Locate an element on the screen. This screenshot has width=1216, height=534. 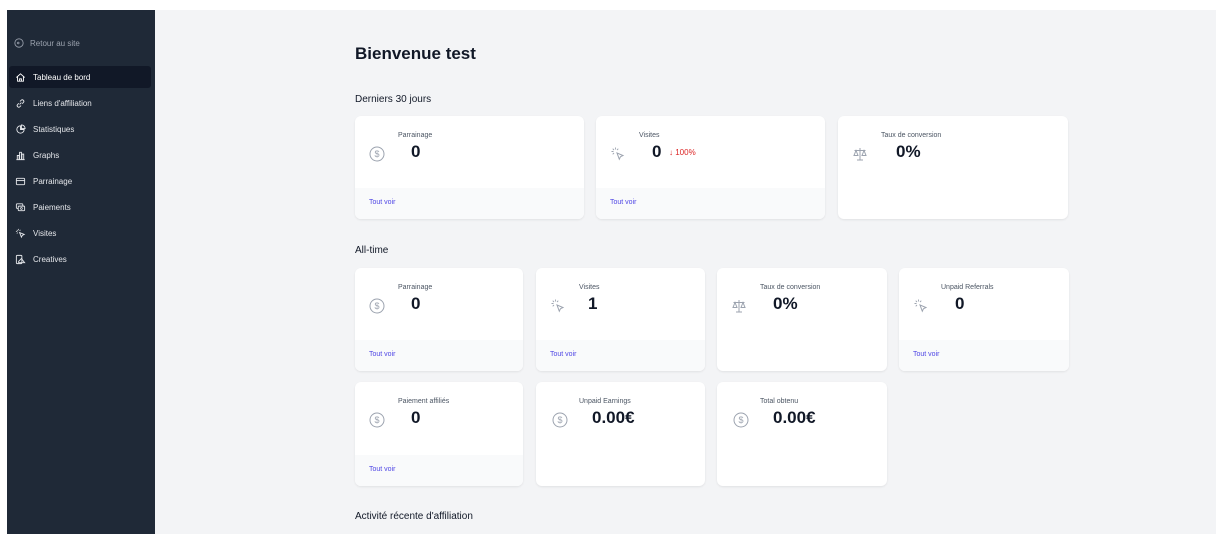
card-label: Total obtenu is located at coordinates (779, 401).